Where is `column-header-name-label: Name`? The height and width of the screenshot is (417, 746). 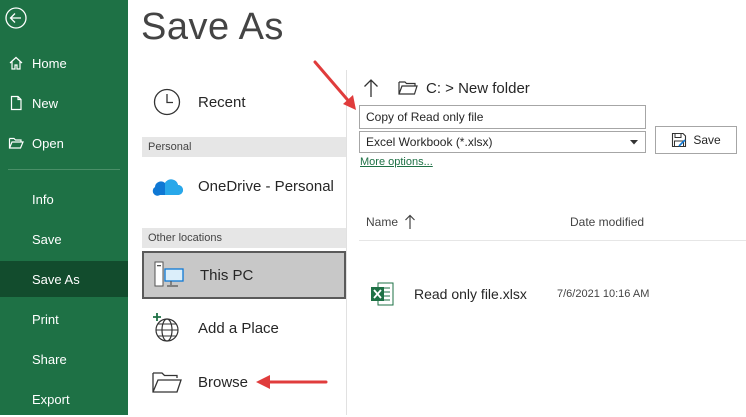
column-header-name-label: Name is located at coordinates (382, 222).